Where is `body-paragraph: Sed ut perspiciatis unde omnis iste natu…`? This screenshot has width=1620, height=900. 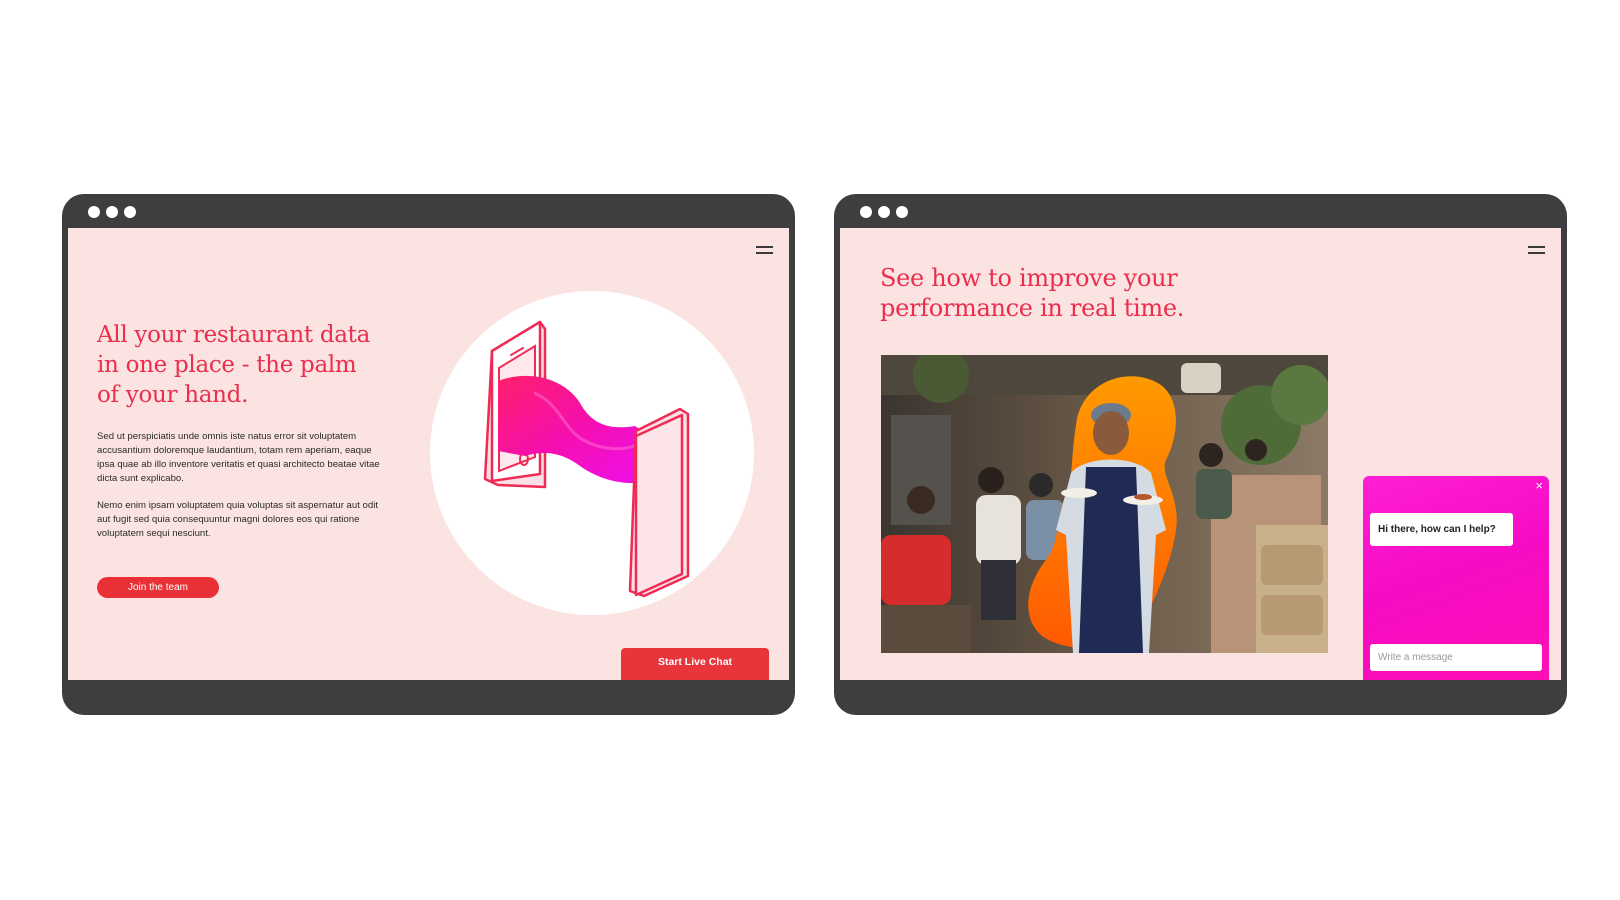
body-paragraph: Sed ut perspiciatis unde omnis iste natu… is located at coordinates (238, 457).